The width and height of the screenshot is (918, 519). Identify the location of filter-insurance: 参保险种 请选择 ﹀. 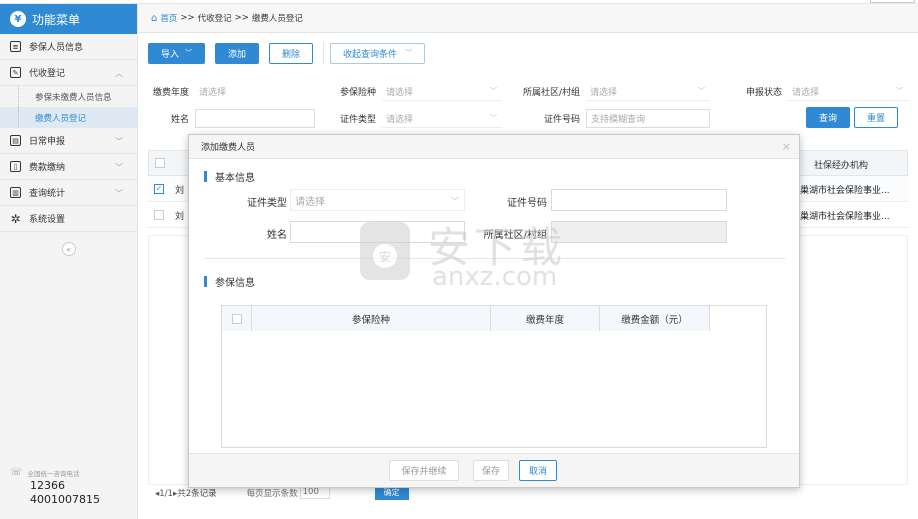
(418, 91).